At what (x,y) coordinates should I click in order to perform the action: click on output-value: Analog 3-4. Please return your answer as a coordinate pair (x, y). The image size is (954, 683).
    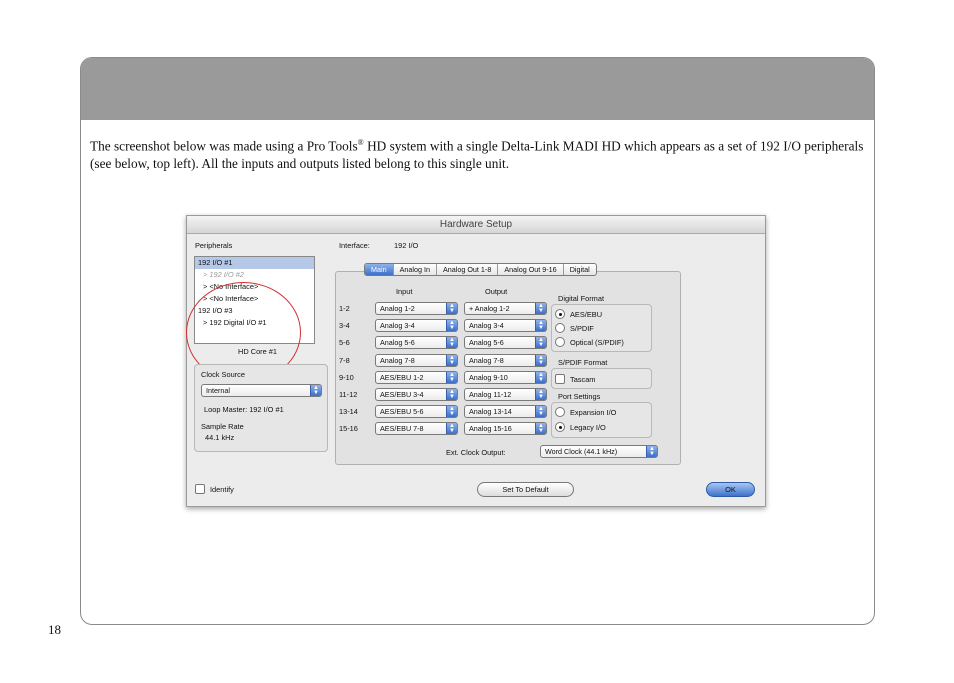
    Looking at the image, I should click on (486, 326).